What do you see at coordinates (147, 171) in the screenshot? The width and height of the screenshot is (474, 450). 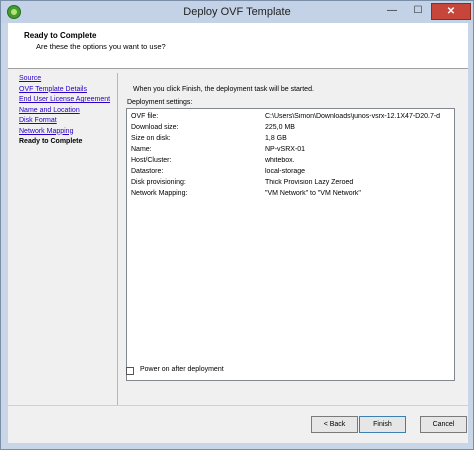 I see `setting-key: Datastore:` at bounding box center [147, 171].